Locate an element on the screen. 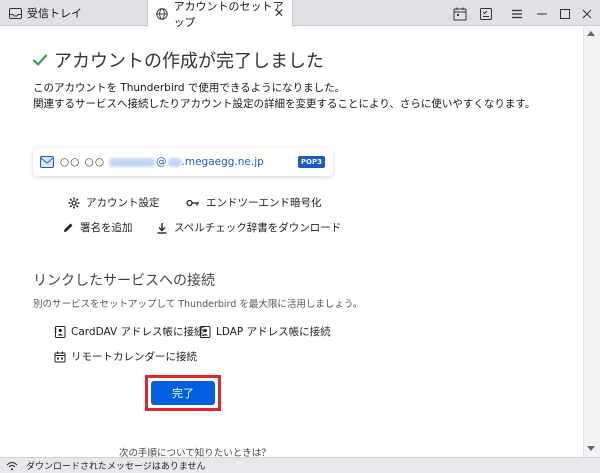 The width and height of the screenshot is (600, 473). linked-services-title: リンクしたサービスへの接続 is located at coordinates (124, 281).